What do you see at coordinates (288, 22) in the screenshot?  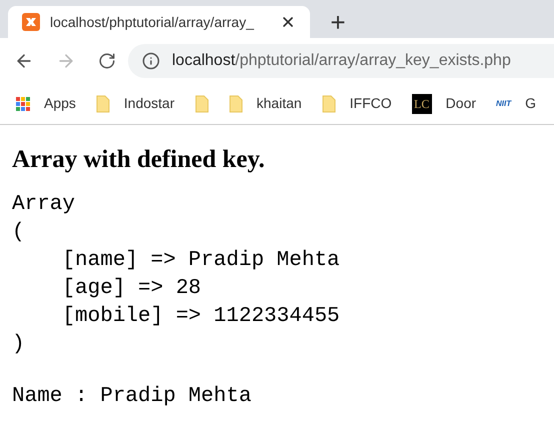 I see `close-icon` at bounding box center [288, 22].